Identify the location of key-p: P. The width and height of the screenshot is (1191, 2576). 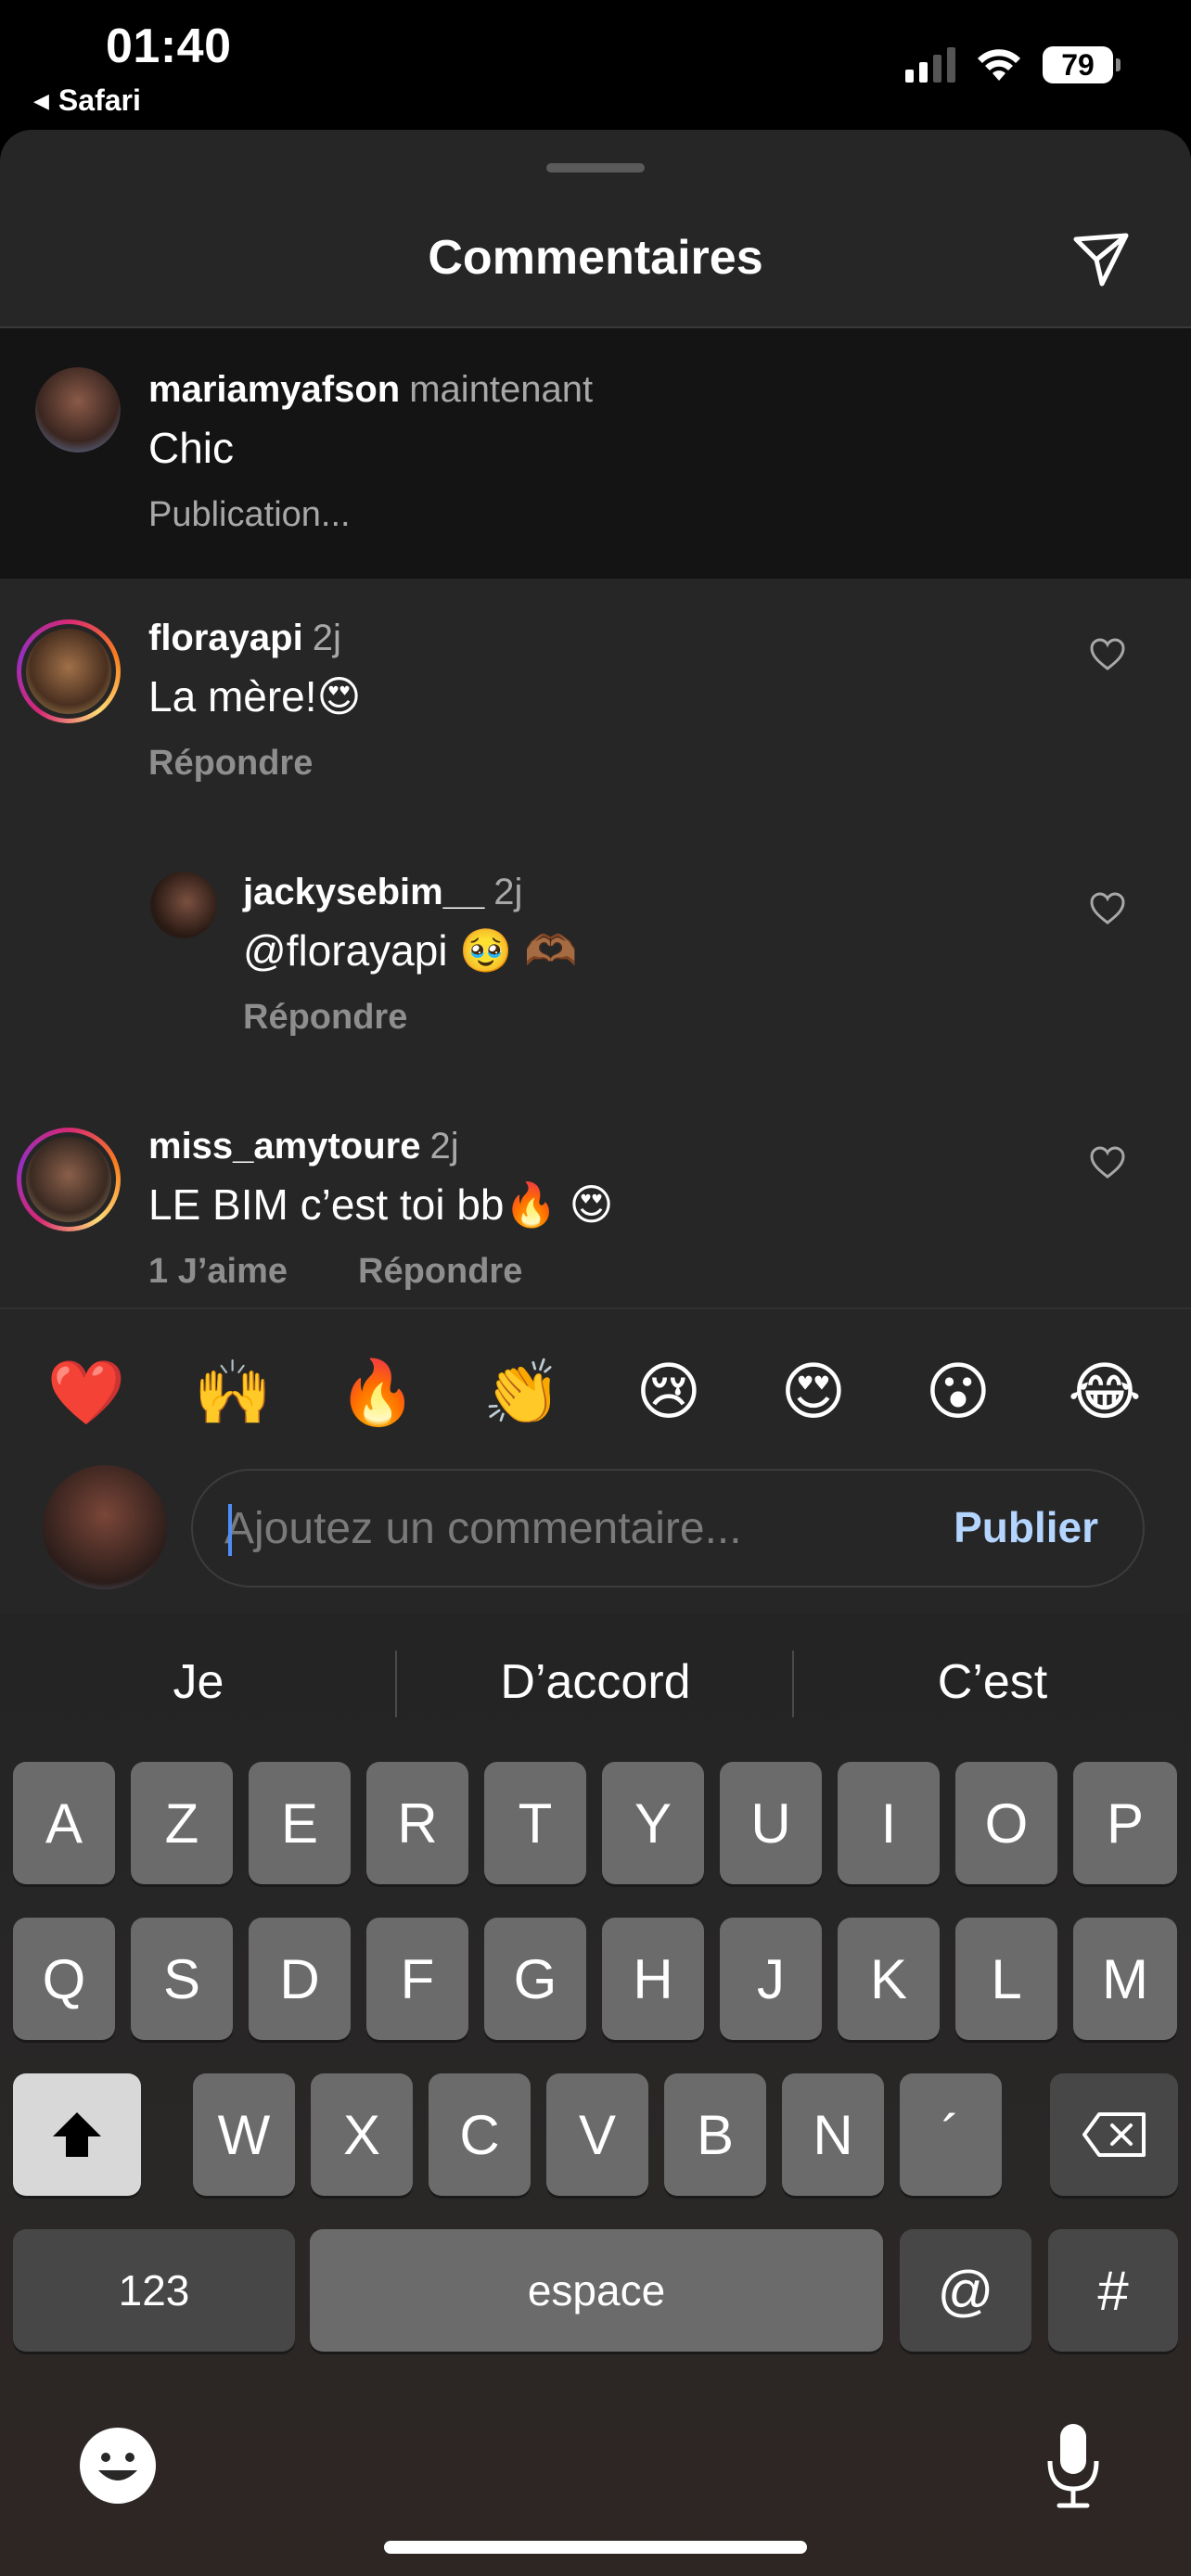
(1125, 1823).